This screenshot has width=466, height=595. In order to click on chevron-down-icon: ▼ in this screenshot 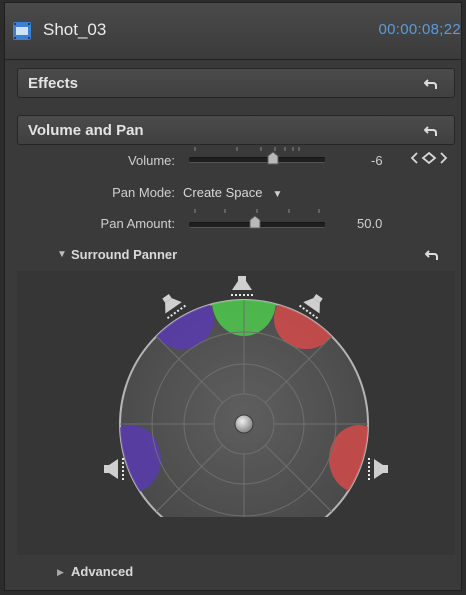, I will do `click(277, 194)`.